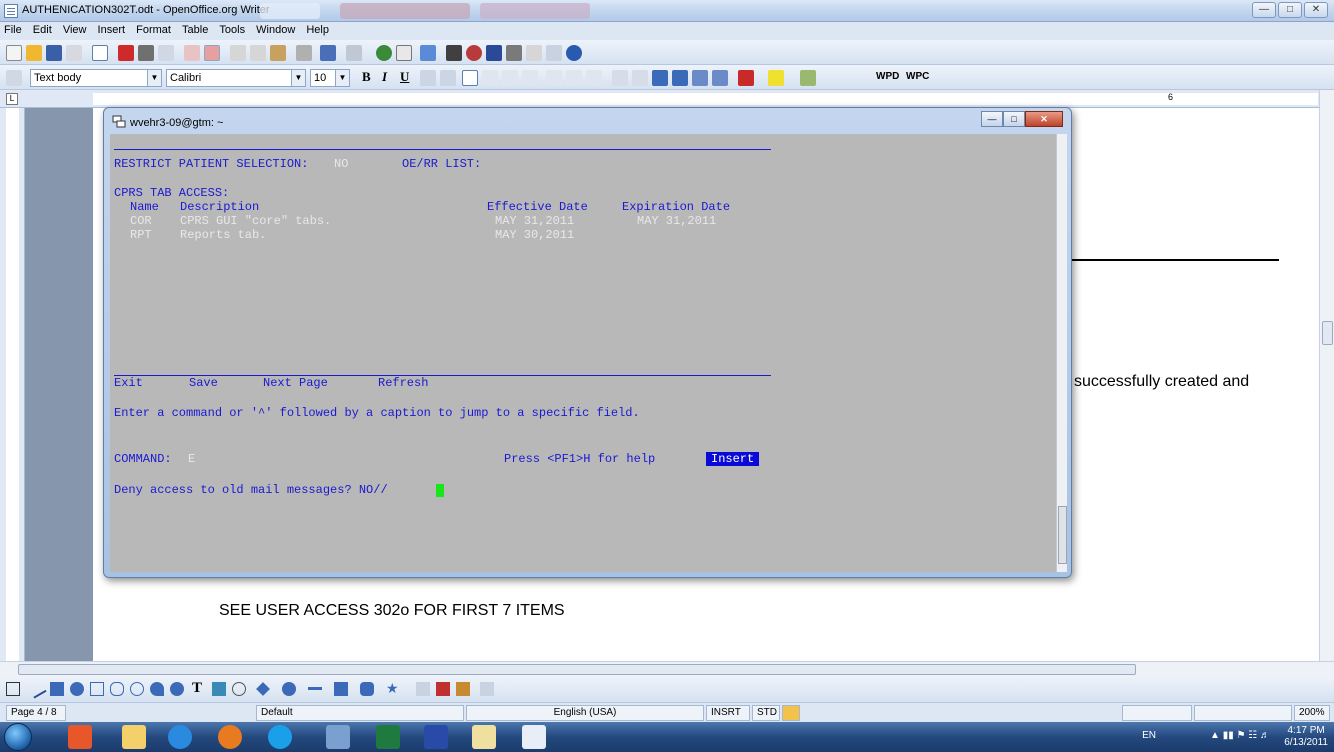  Describe the element at coordinates (992, 119) in the screenshot. I see `terminal-minimize-button: —` at that location.